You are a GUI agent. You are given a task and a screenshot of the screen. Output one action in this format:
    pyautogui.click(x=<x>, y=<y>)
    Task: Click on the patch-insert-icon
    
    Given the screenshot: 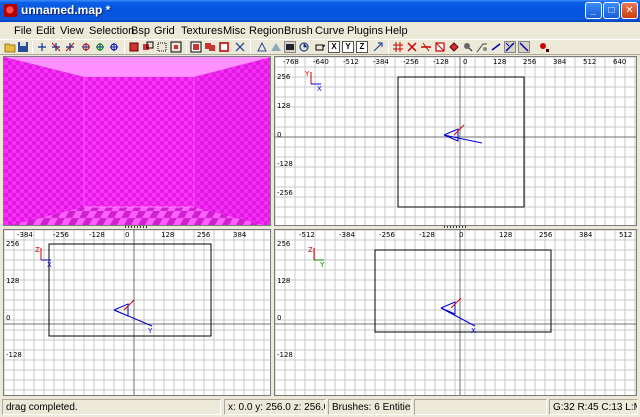 What is the action you would take?
    pyautogui.click(x=412, y=47)
    